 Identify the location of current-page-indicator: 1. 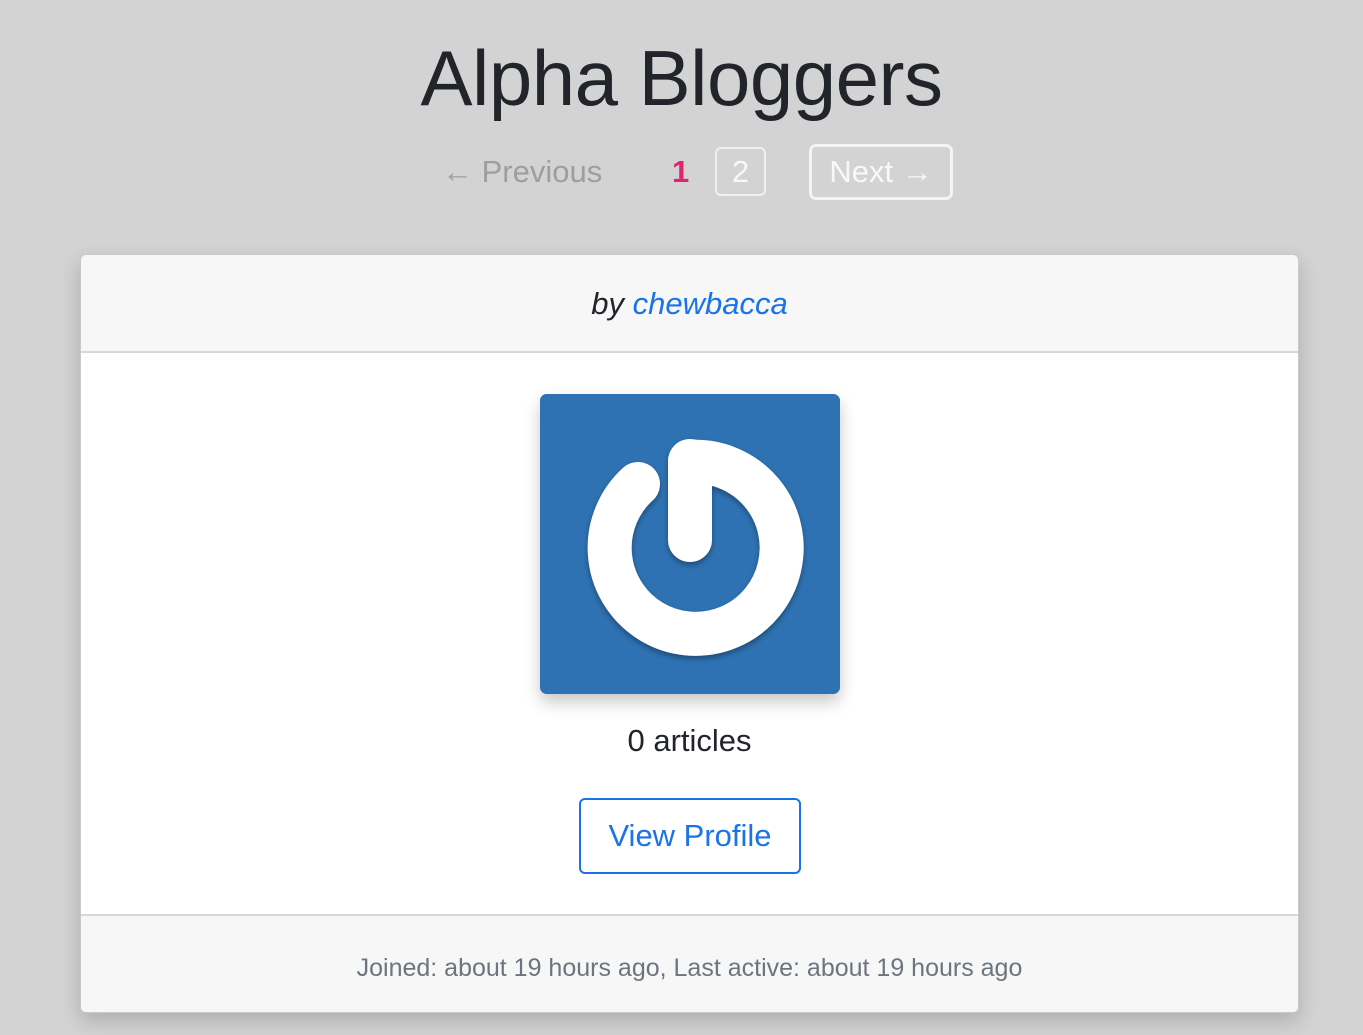
(681, 171).